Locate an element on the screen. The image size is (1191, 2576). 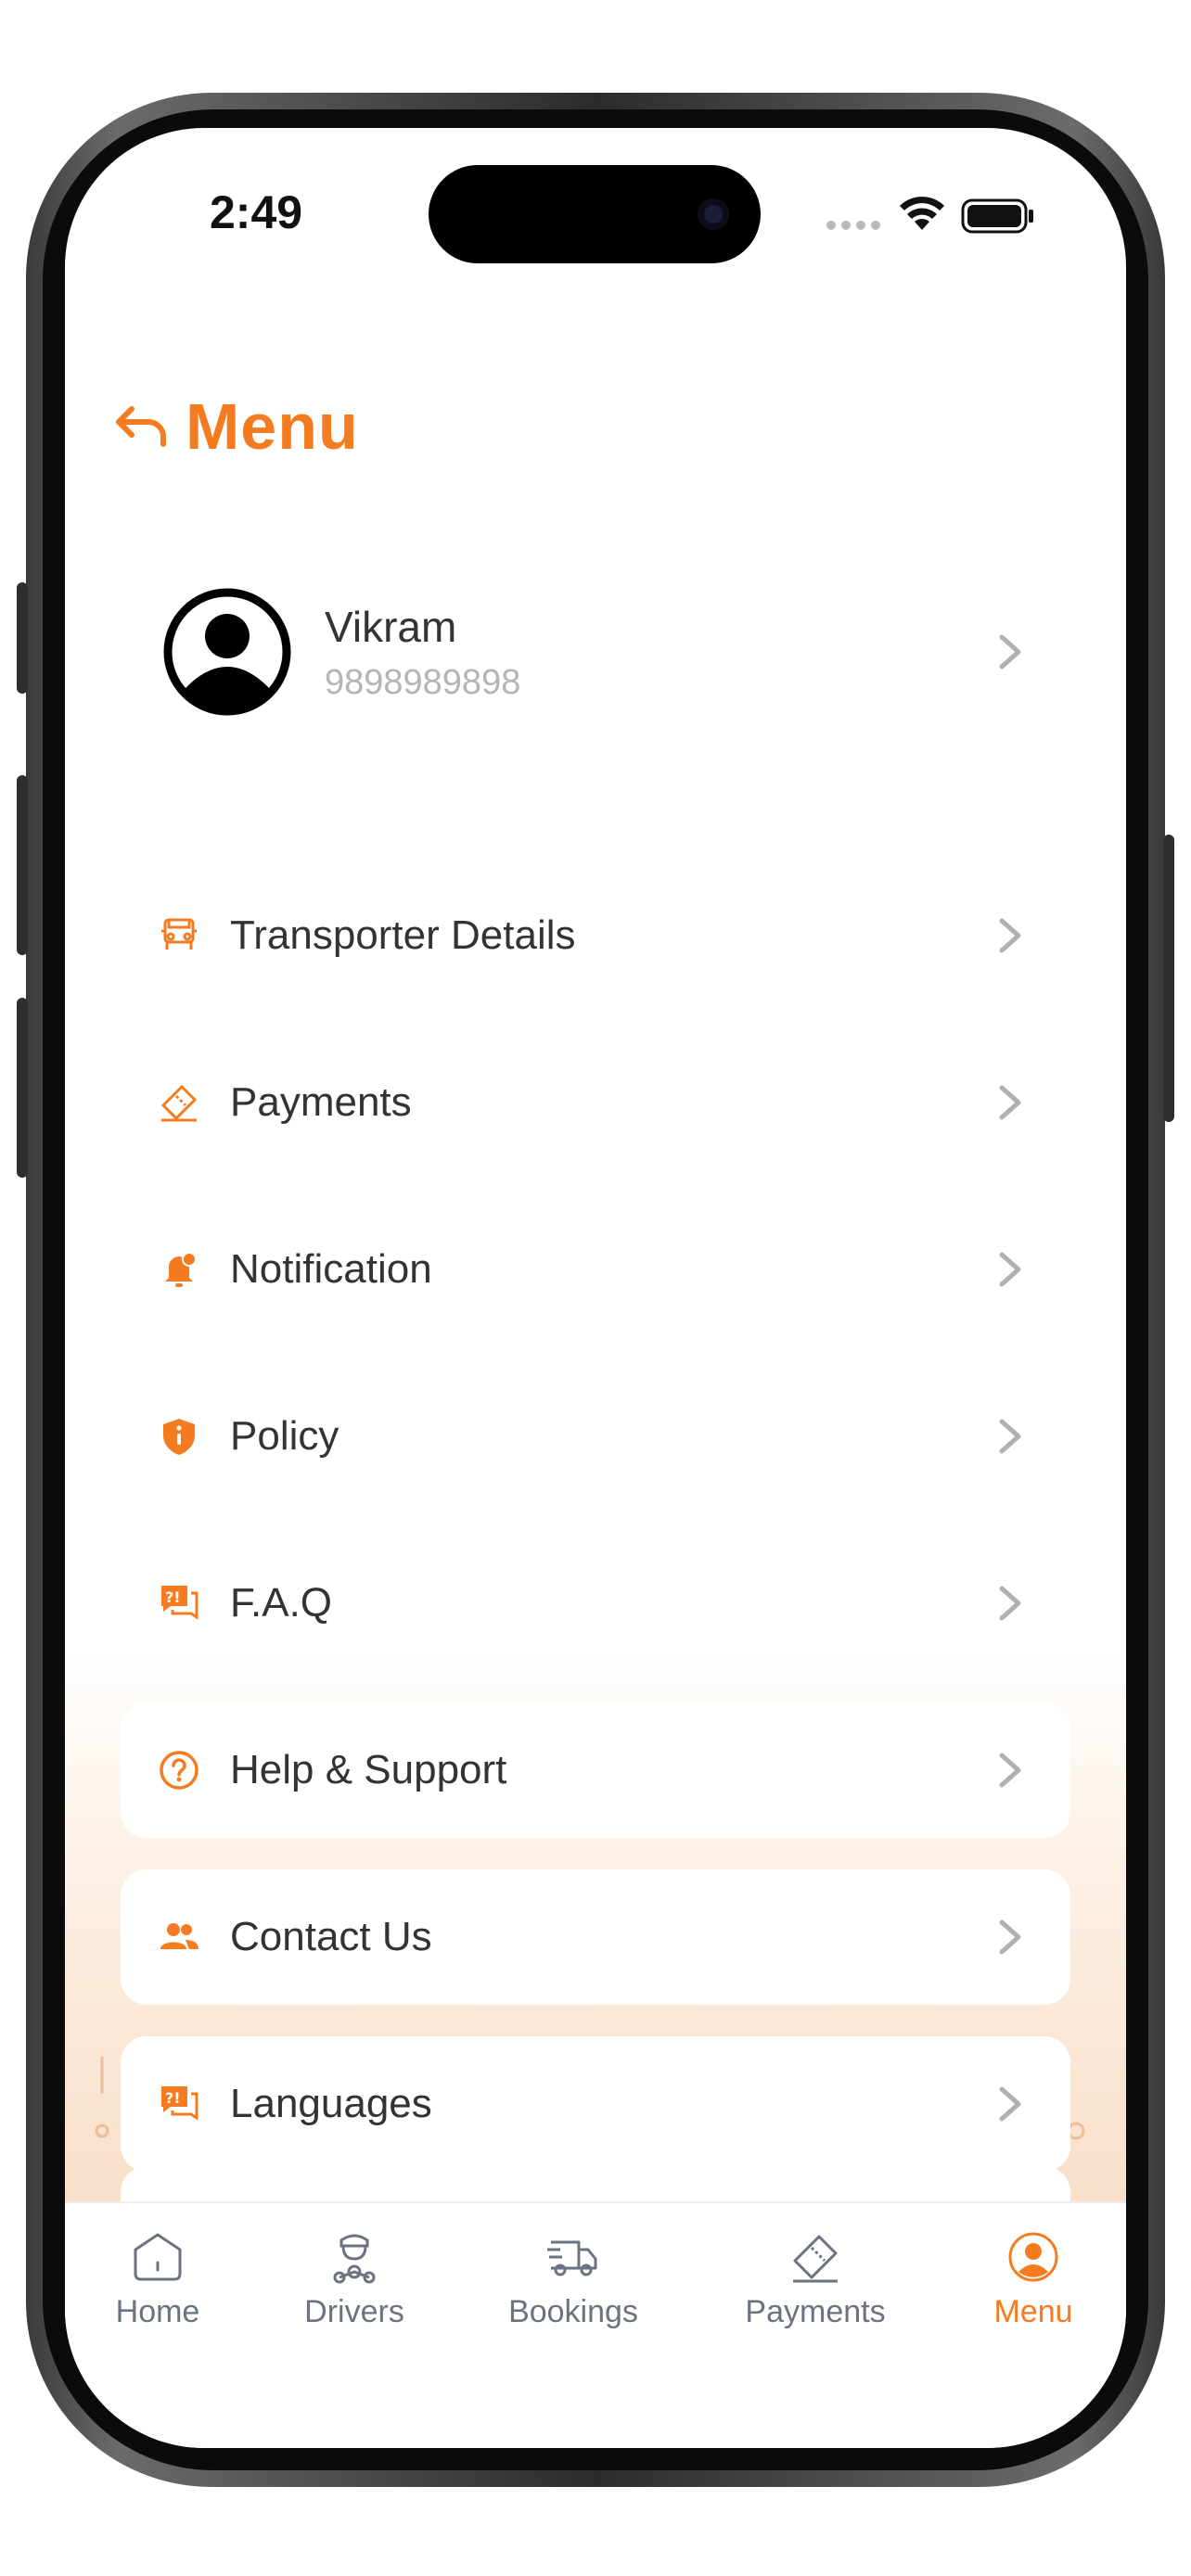
menu-item-policy: Policy is located at coordinates (595, 1437).